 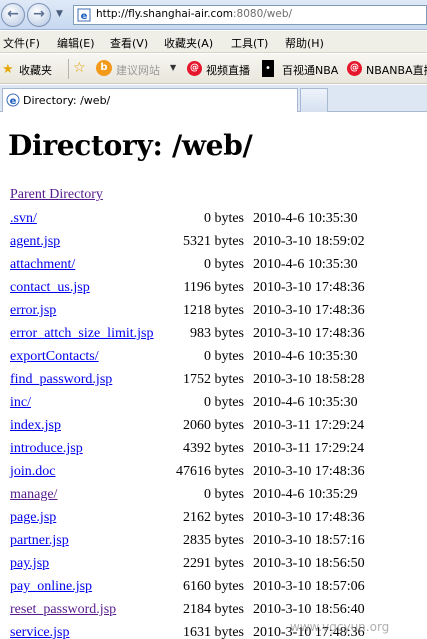 I want to click on menu-bar: 文件(F) 编辑(E) 查看(V) 收藏夹(A) 工具(T) 帮助(H), so click(x=213, y=42).